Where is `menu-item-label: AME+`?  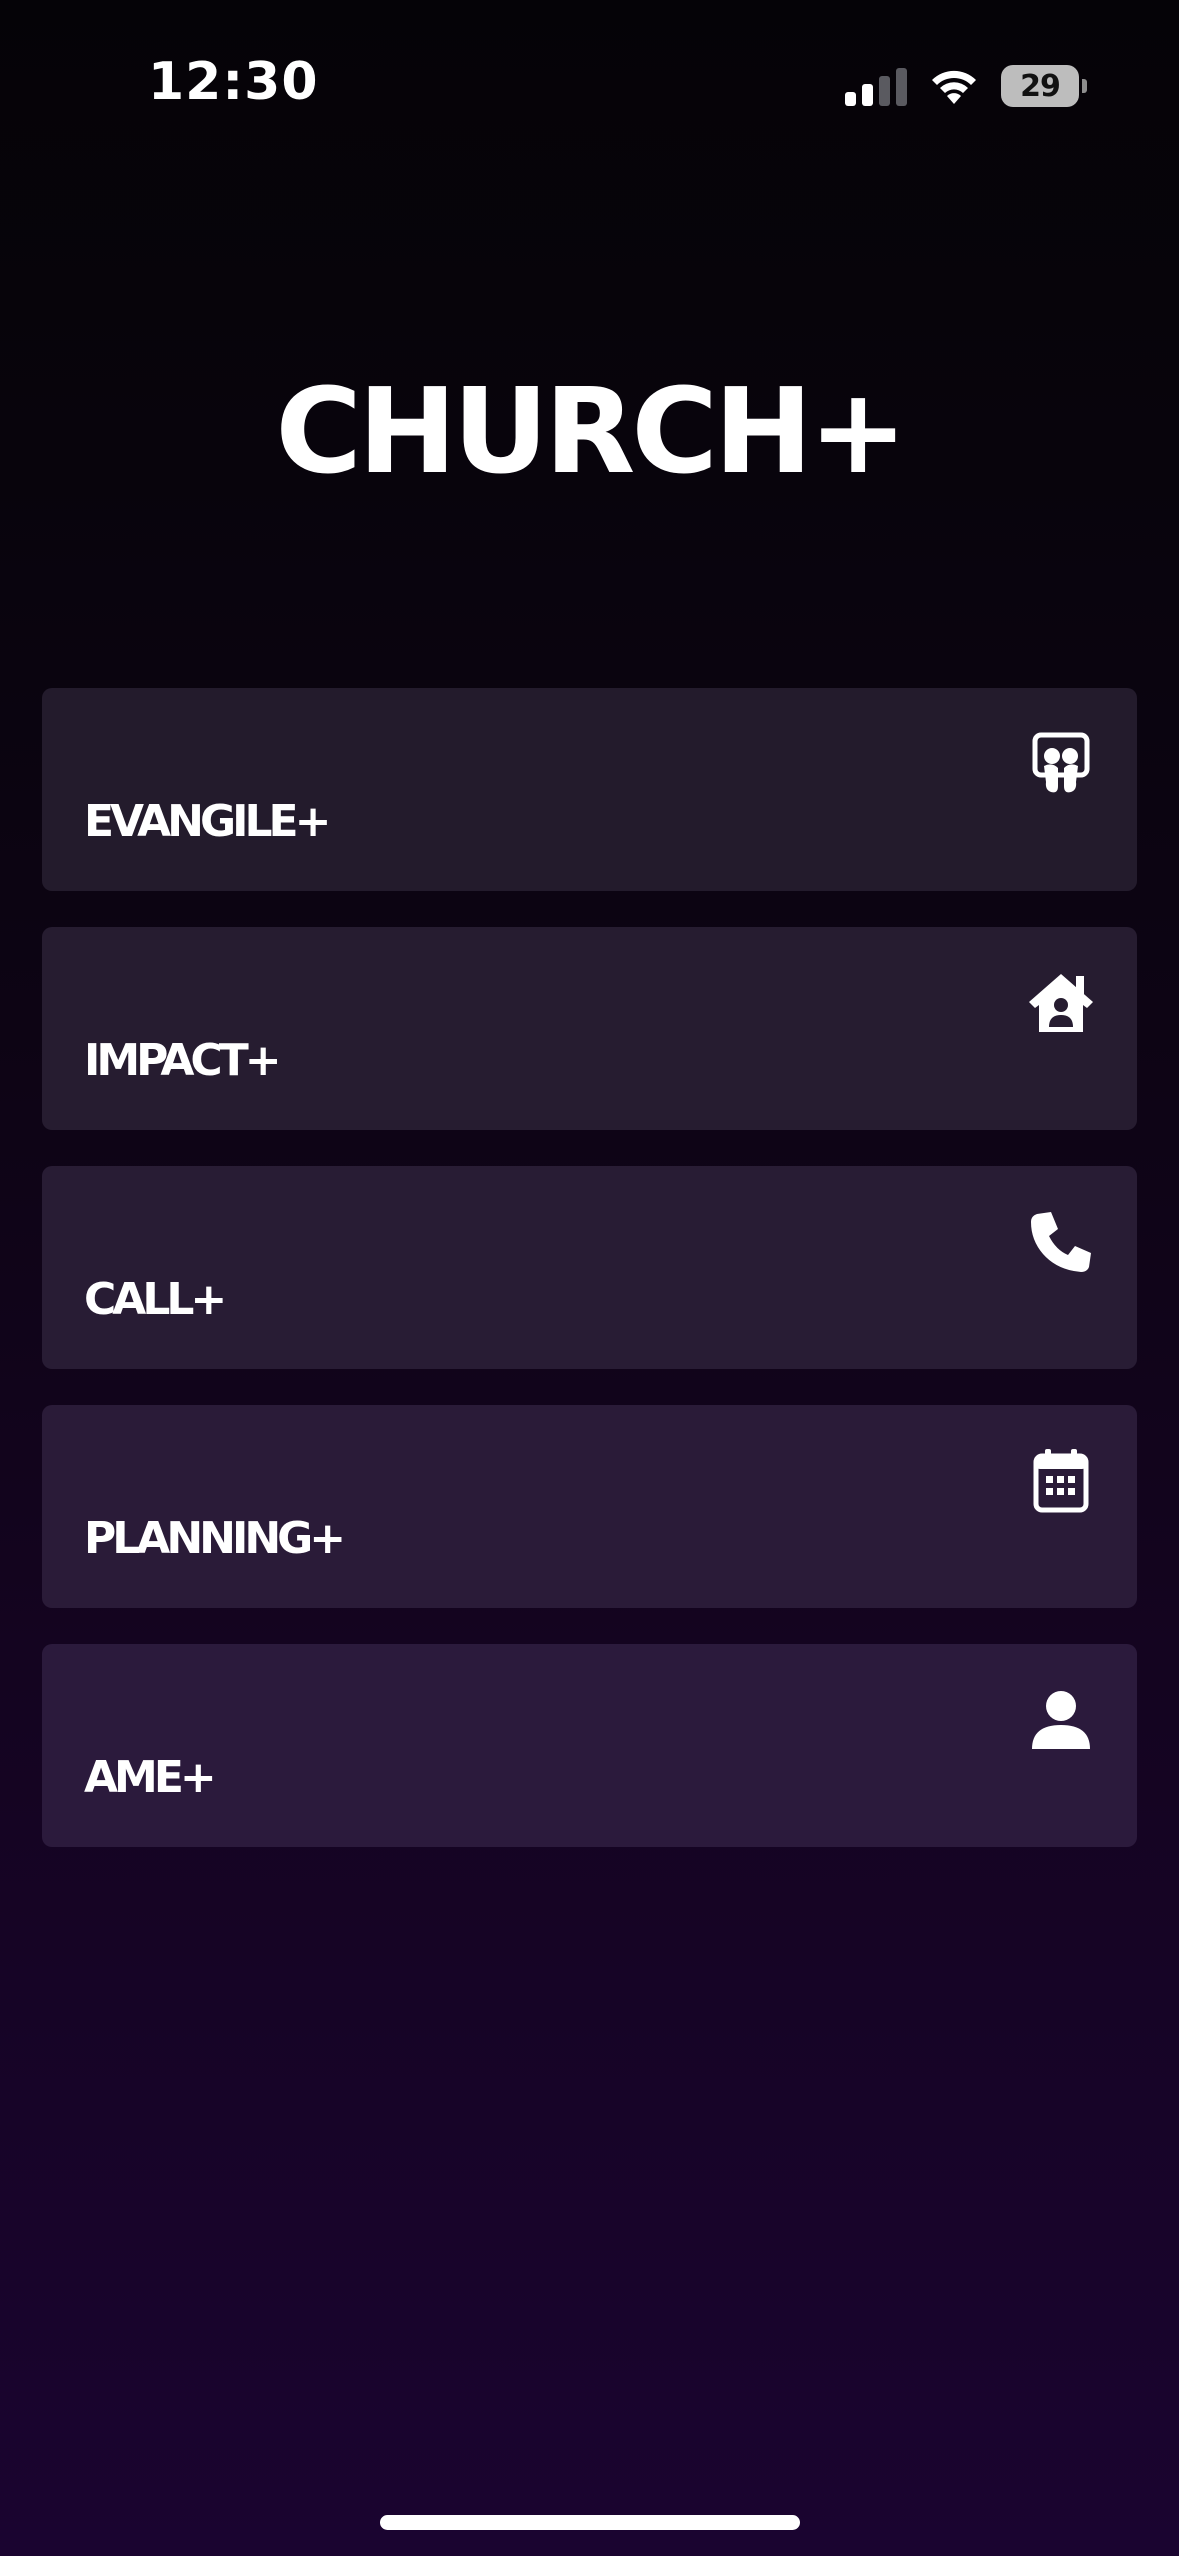 menu-item-label: AME+ is located at coordinates (150, 1777).